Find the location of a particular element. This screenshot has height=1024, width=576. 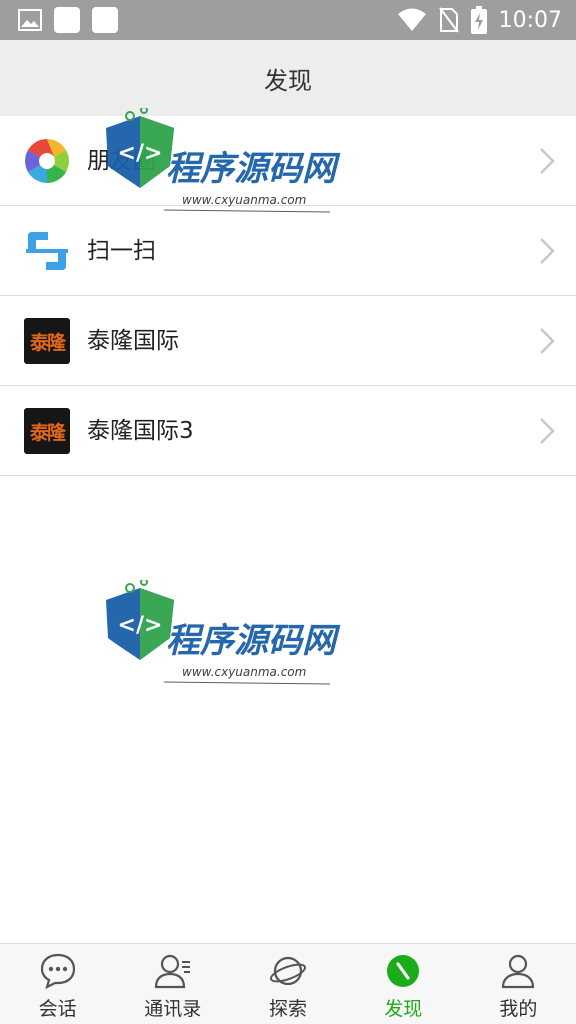

person-icon is located at coordinates (518, 971).